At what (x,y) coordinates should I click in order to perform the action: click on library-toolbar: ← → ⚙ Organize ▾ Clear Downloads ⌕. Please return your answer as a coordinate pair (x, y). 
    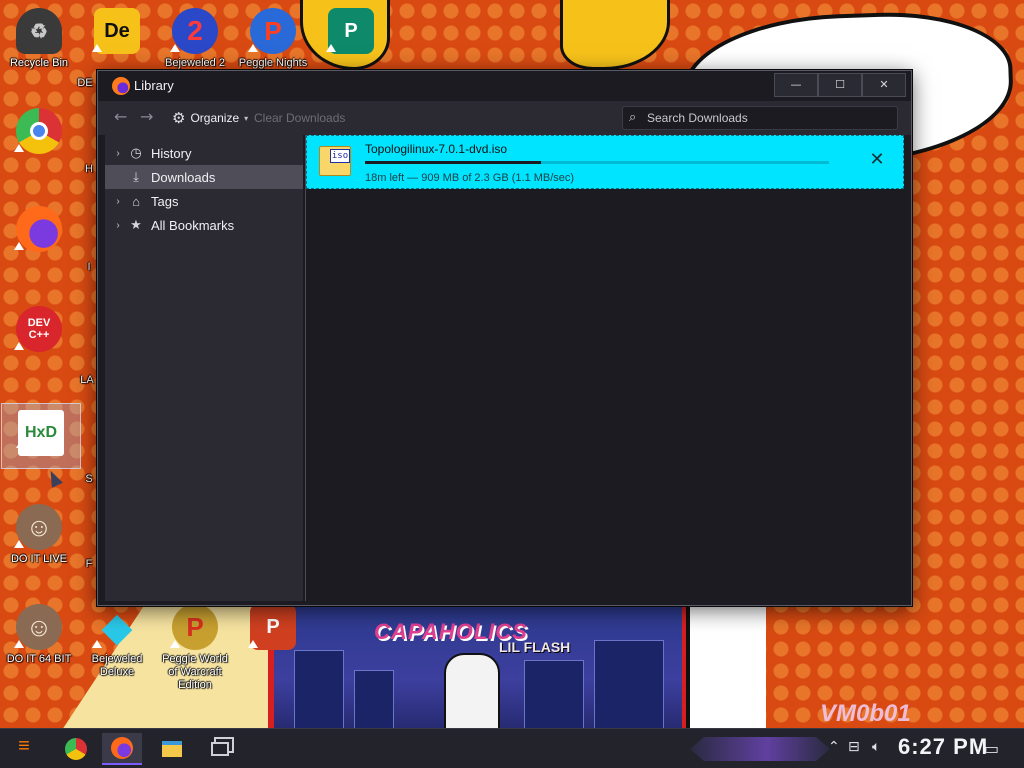
    Looking at the image, I should click on (504, 118).